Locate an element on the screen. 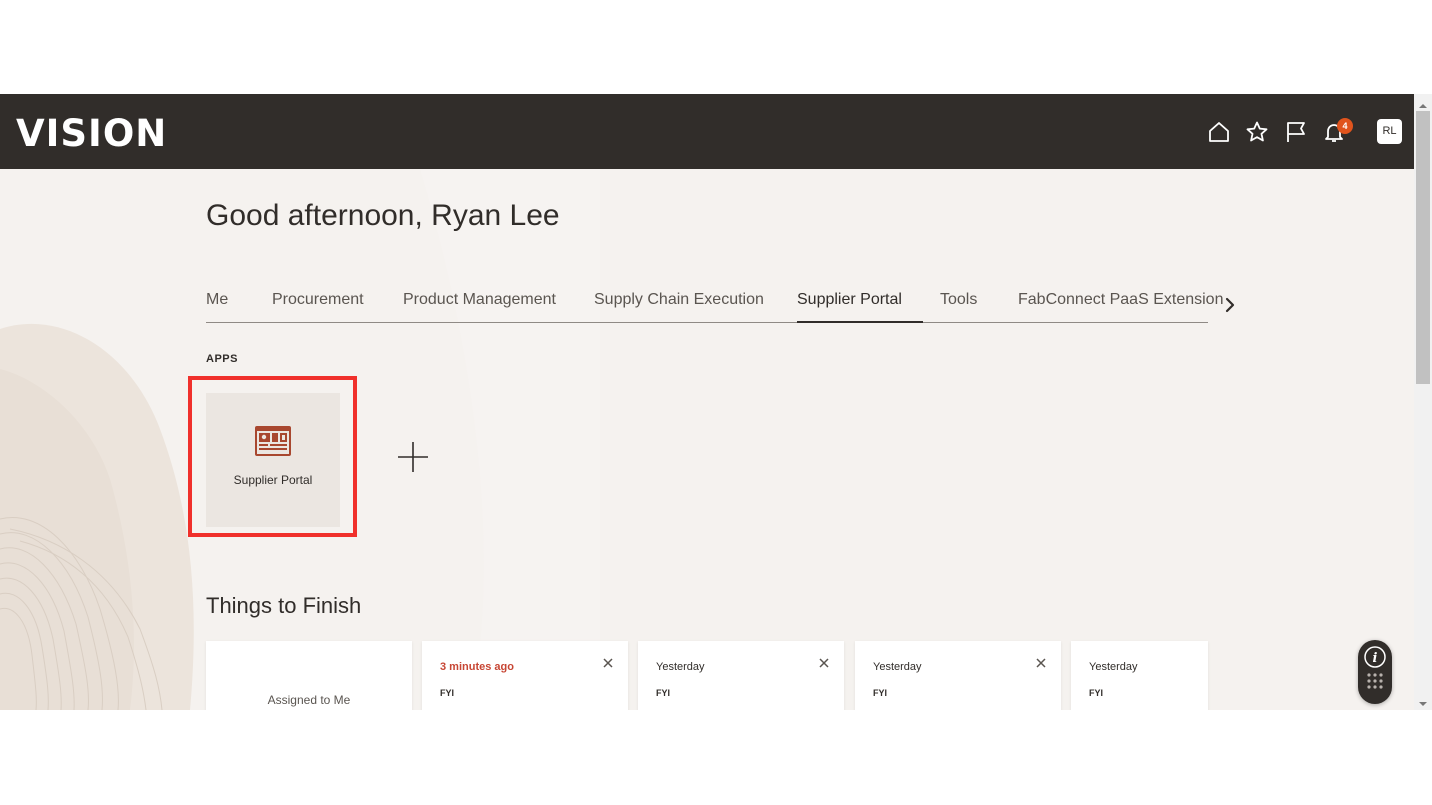 Image resolution: width=1432 pixels, height=805 pixels. favorites-star-icon is located at coordinates (1257, 132).